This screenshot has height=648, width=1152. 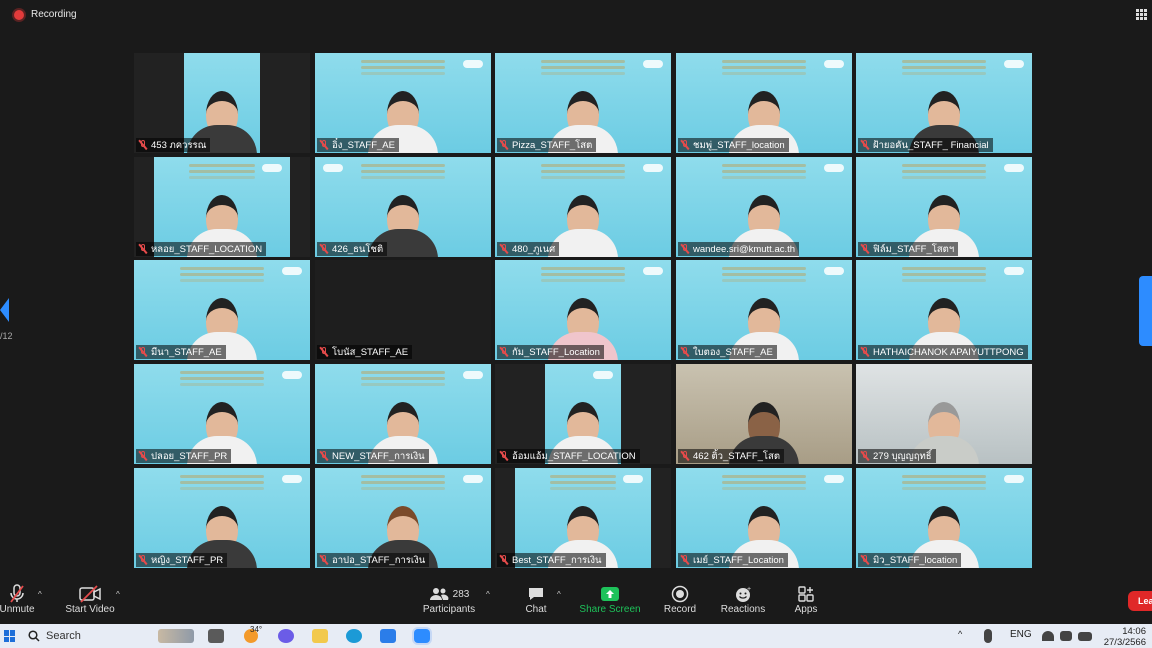 I want to click on video-tile: 279 บุญญฤทธิ์, so click(x=944, y=414).